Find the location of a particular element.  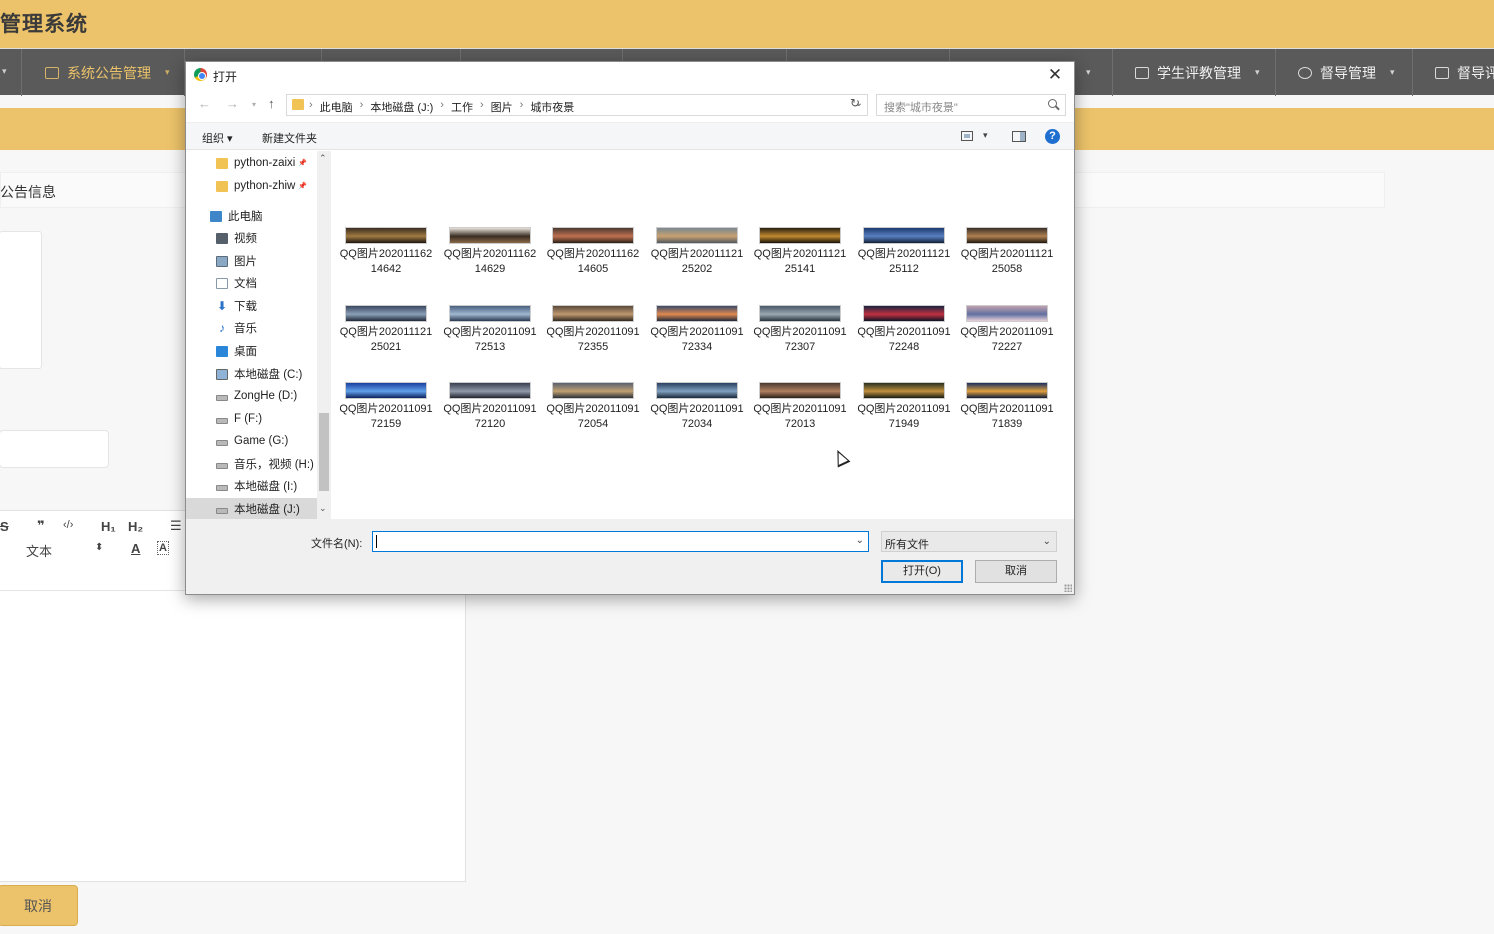

nav-pane-item: 音乐，视频 (H:) is located at coordinates (251, 464).